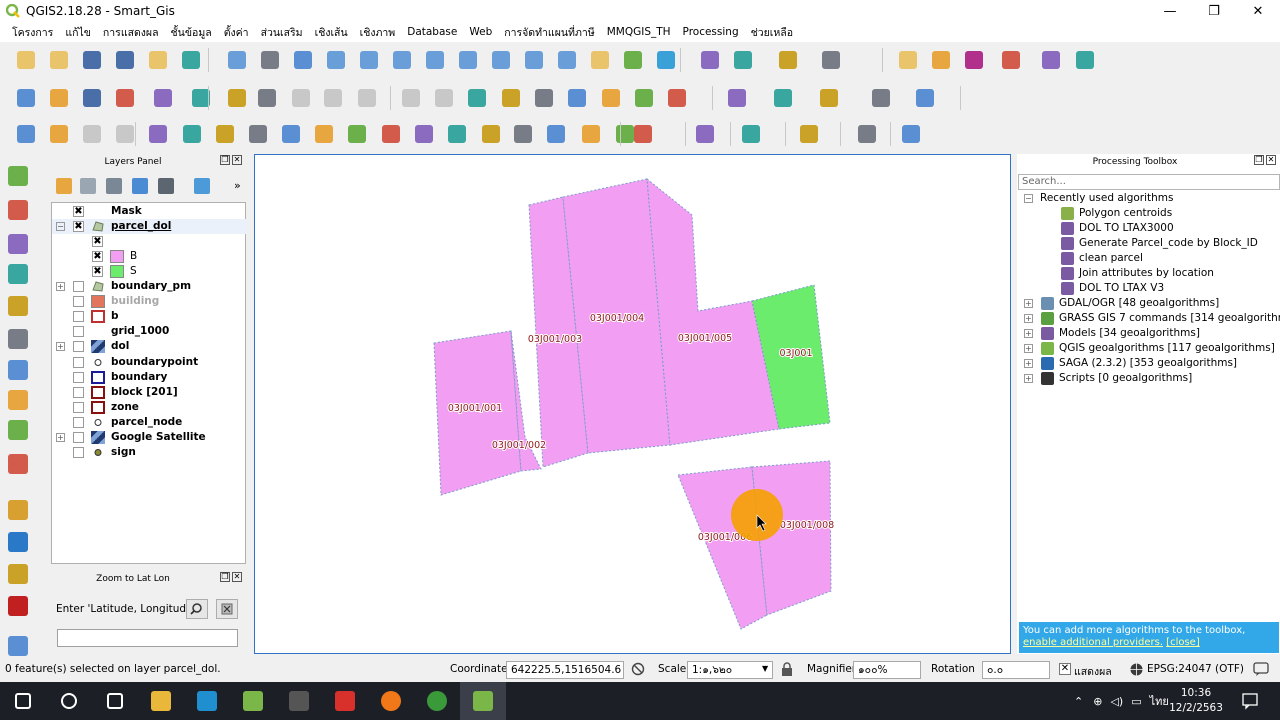  I want to click on magnifier-spinbox: ๑๐๐%, so click(887, 670).